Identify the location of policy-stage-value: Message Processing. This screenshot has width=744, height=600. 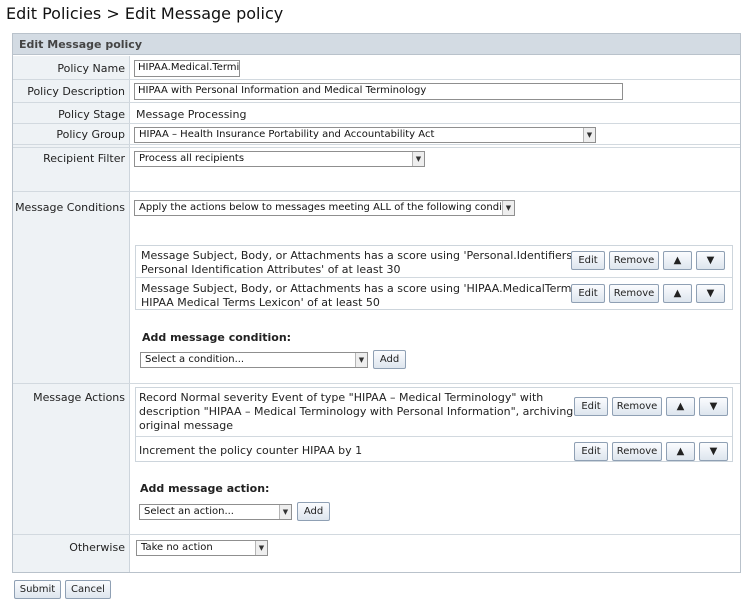
(191, 114).